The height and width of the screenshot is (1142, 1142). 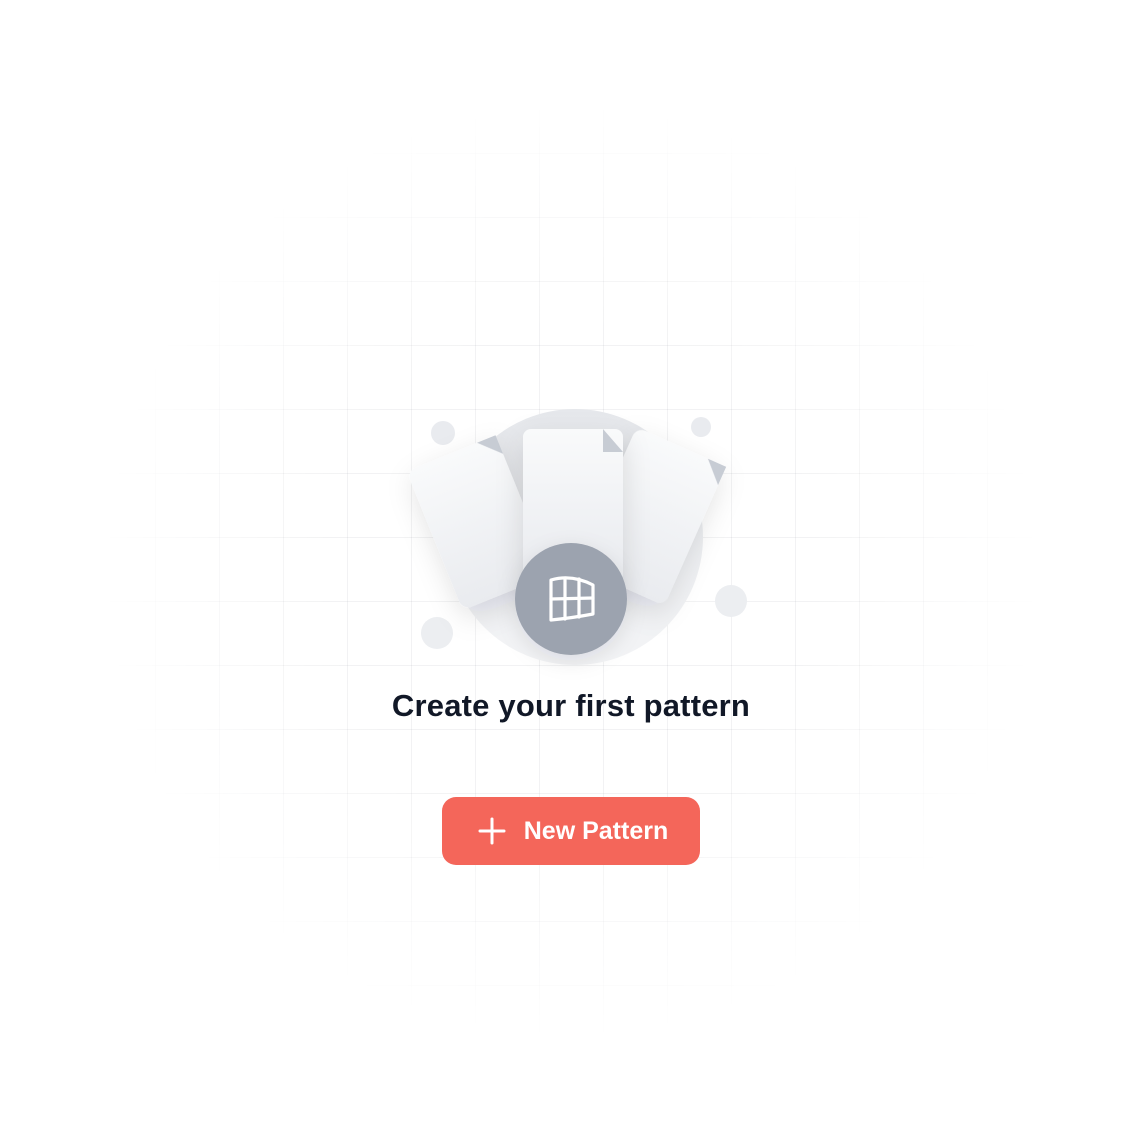 What do you see at coordinates (492, 831) in the screenshot?
I see `plus-icon` at bounding box center [492, 831].